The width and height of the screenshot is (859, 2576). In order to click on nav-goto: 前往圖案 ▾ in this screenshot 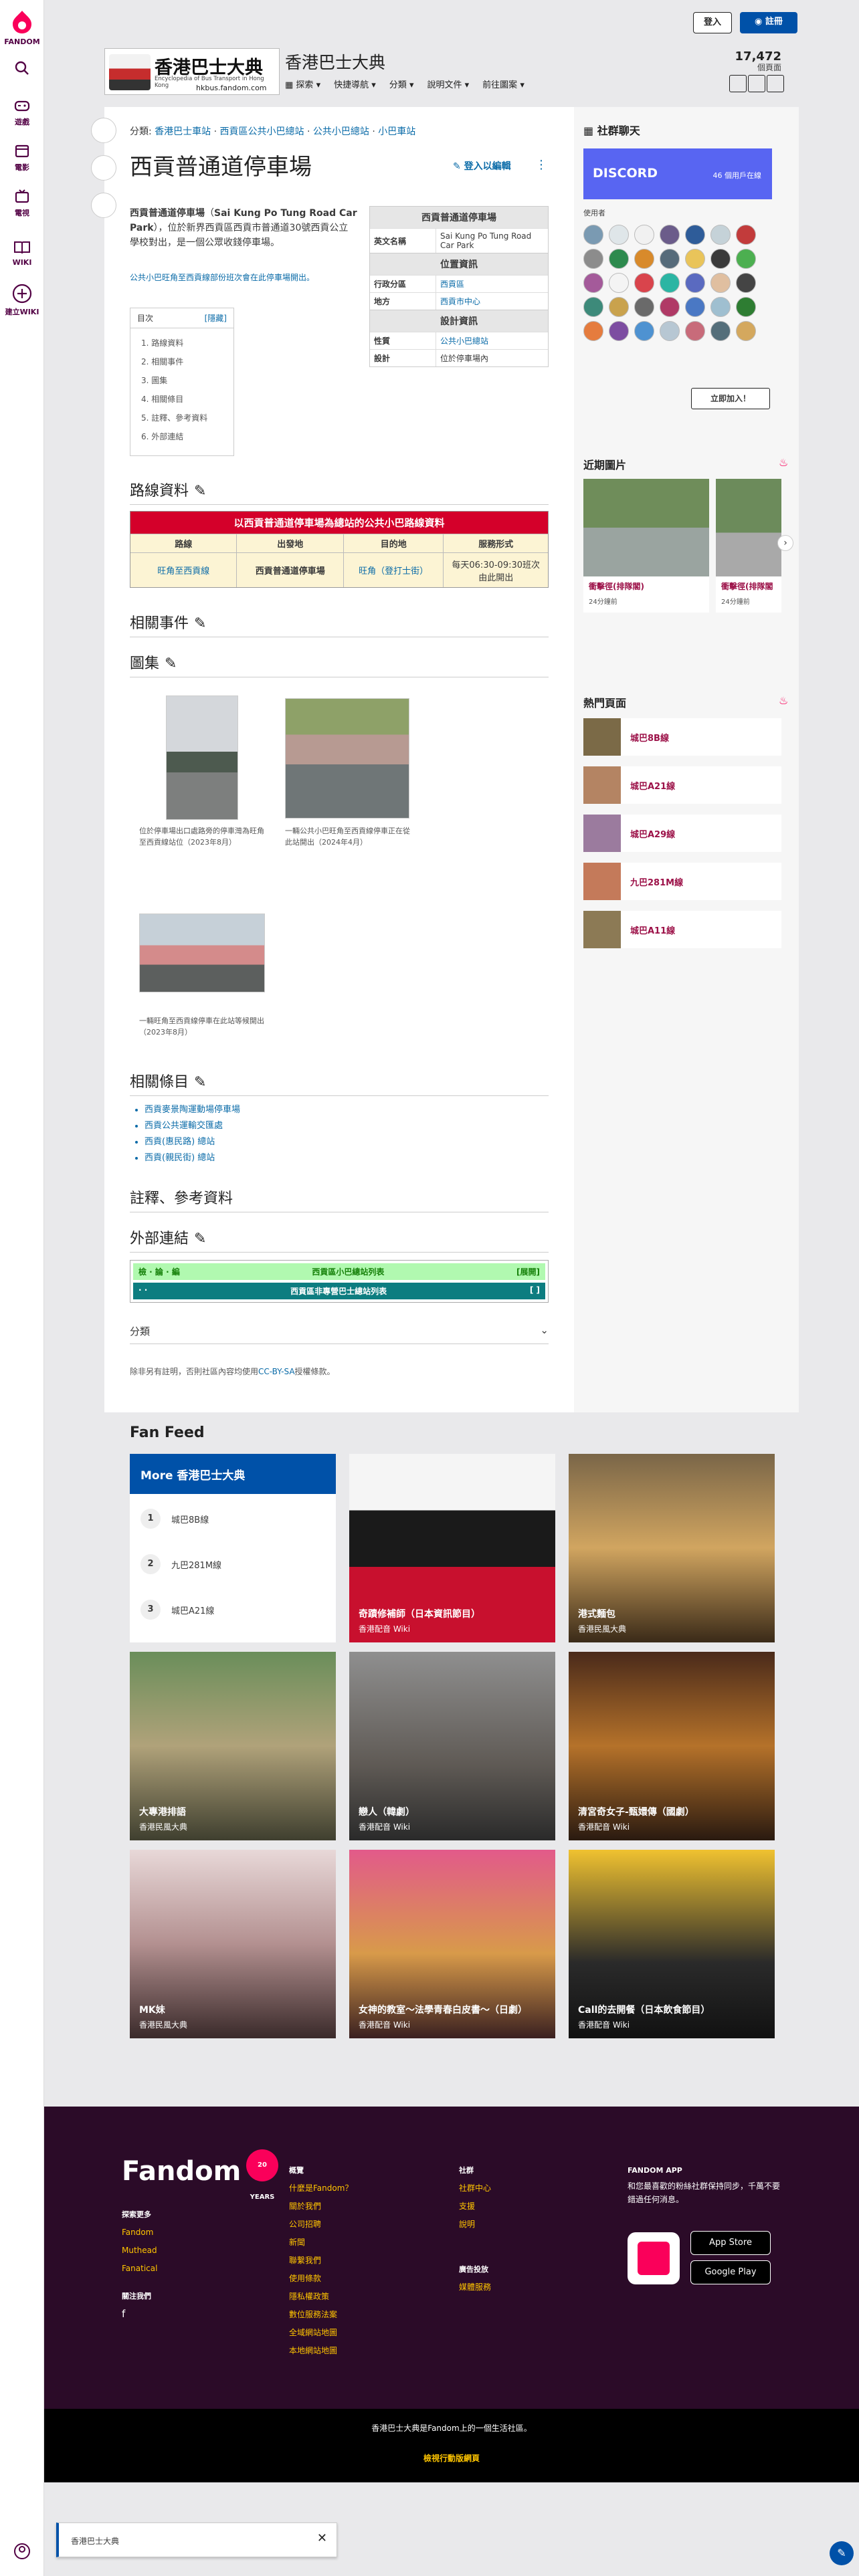, I will do `click(503, 84)`.